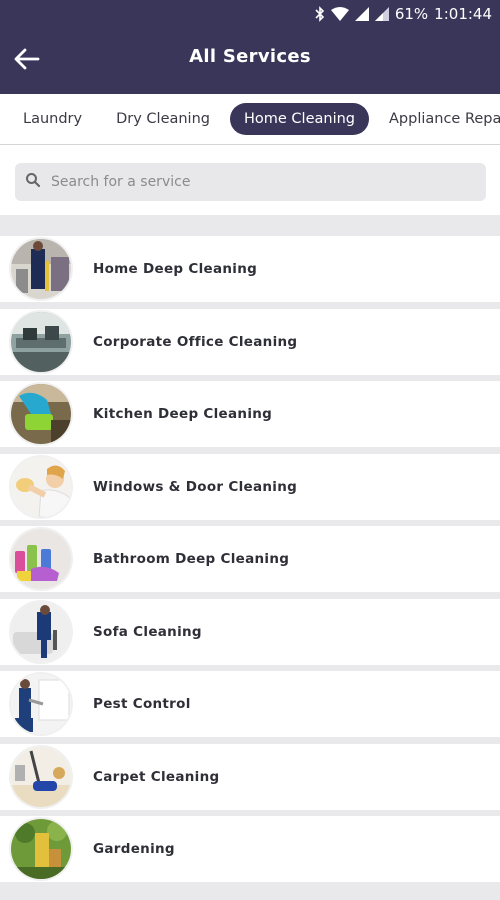 Image resolution: width=500 pixels, height=900 pixels. What do you see at coordinates (361, 14) in the screenshot?
I see `signal-icon` at bounding box center [361, 14].